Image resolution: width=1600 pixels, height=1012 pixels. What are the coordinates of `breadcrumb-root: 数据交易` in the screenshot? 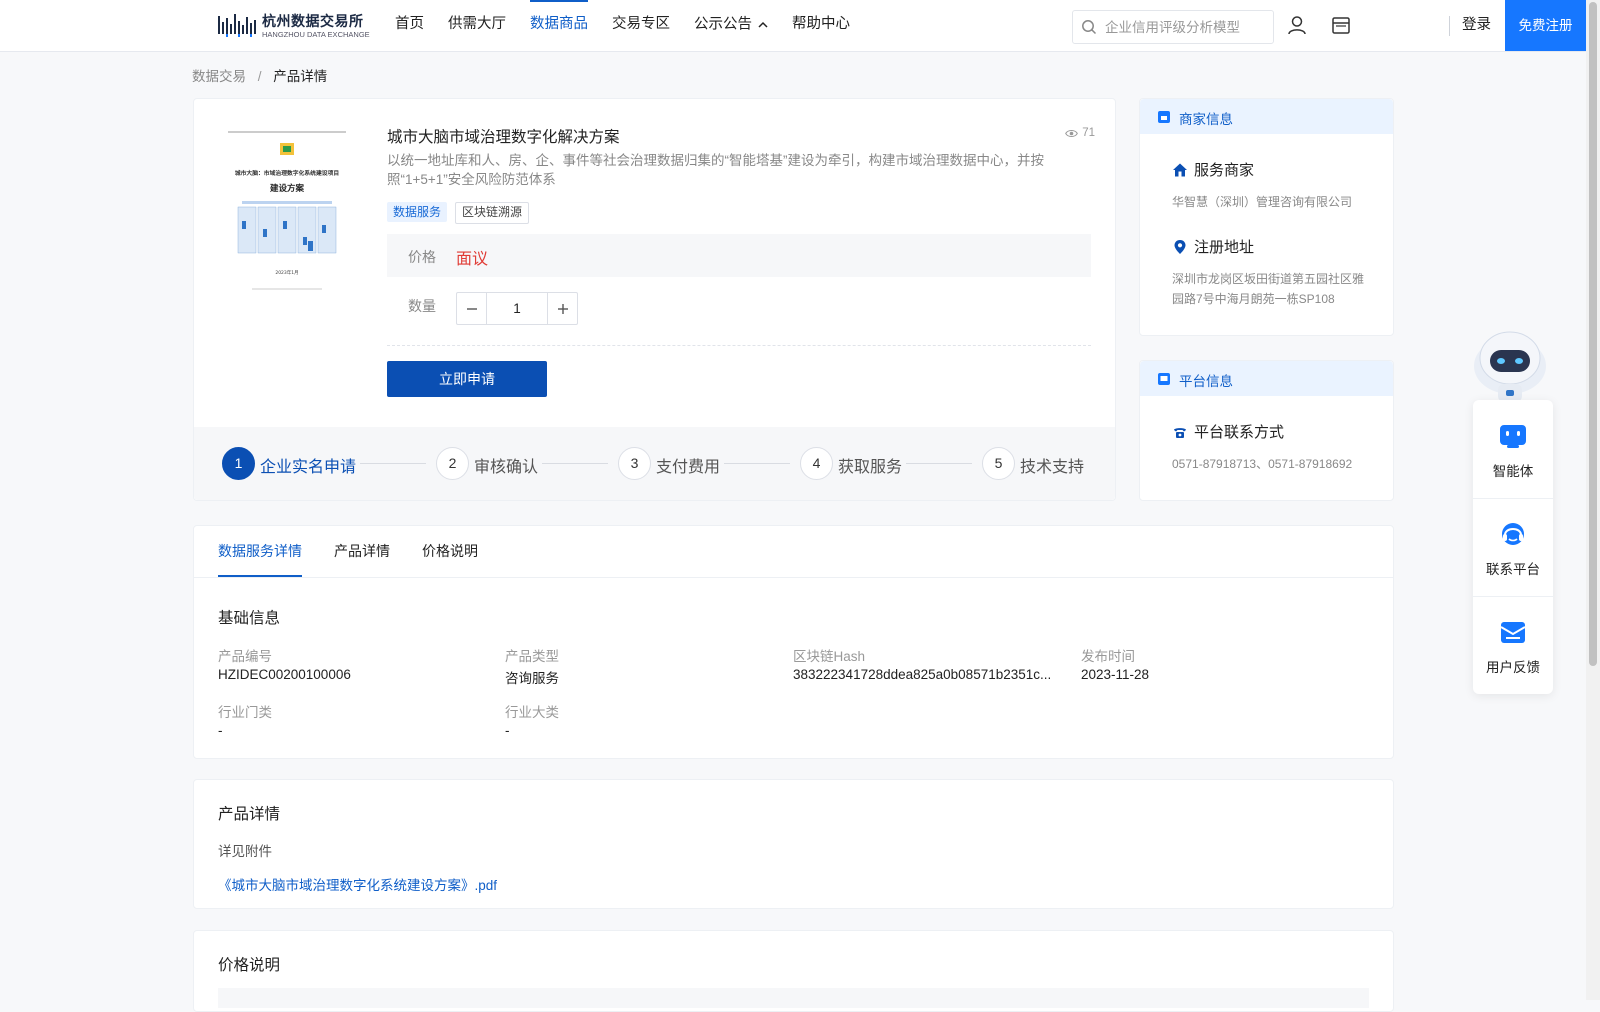 It's located at (219, 76).